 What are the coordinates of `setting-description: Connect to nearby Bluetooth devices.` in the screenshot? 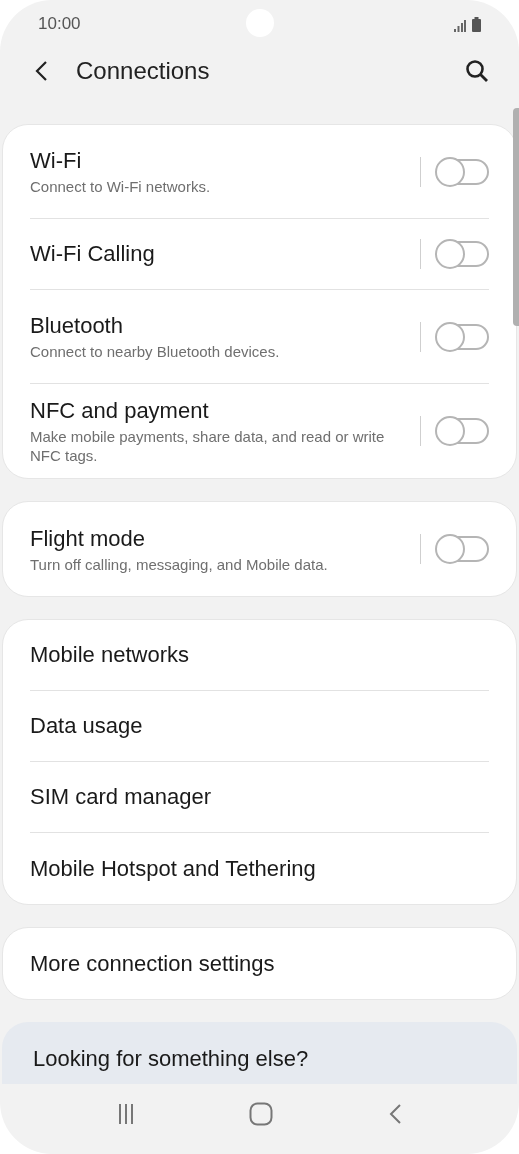 It's located at (155, 352).